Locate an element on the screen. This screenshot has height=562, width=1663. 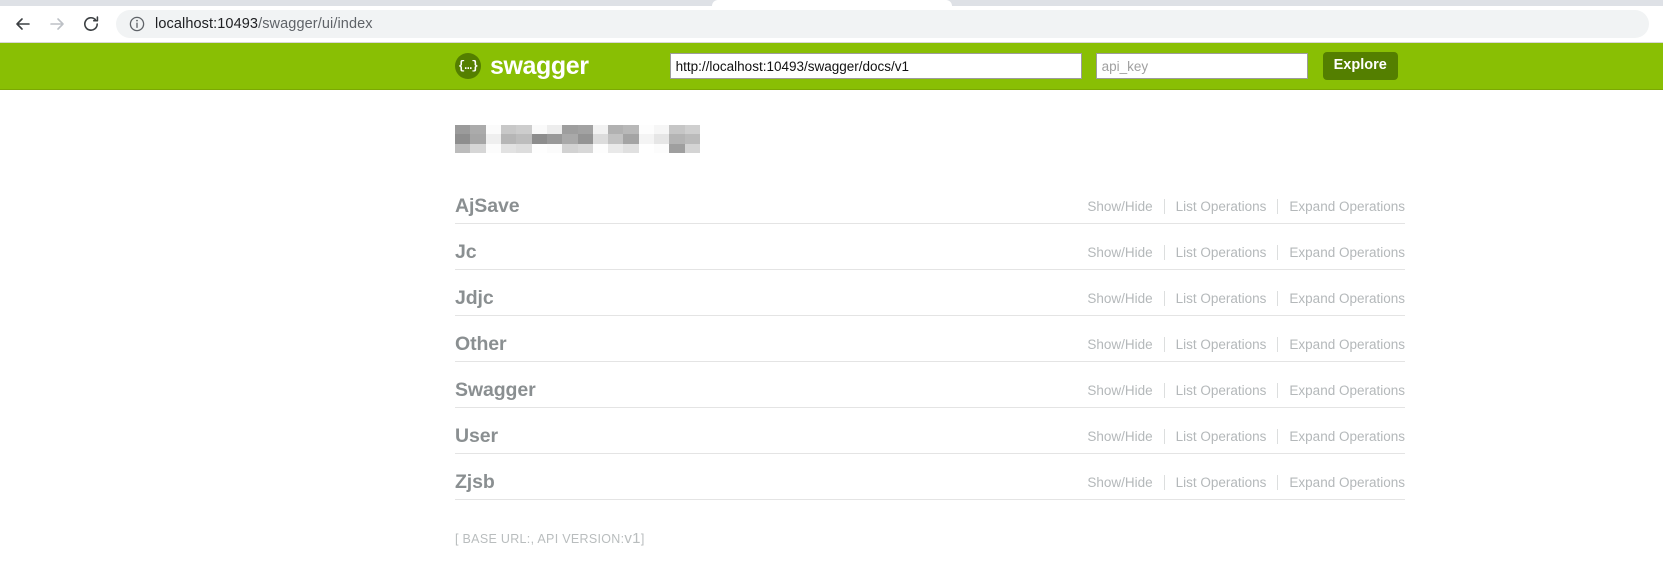
footer-suffix: ] is located at coordinates (642, 539).